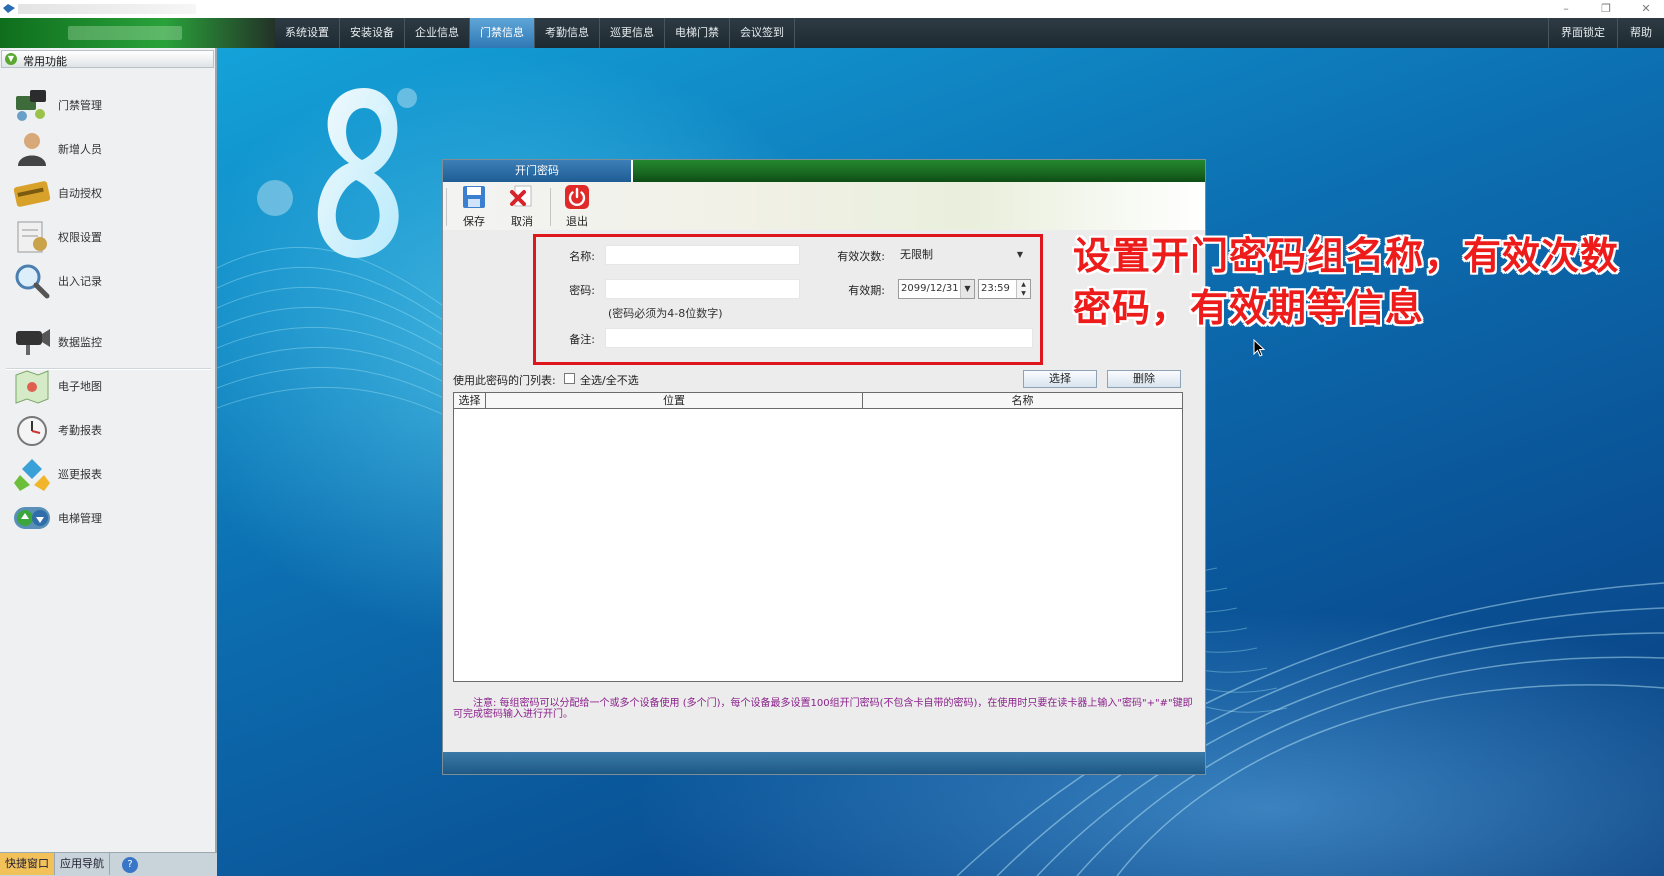 The width and height of the screenshot is (1664, 876). I want to click on dialog-bottom-bar, so click(824, 763).